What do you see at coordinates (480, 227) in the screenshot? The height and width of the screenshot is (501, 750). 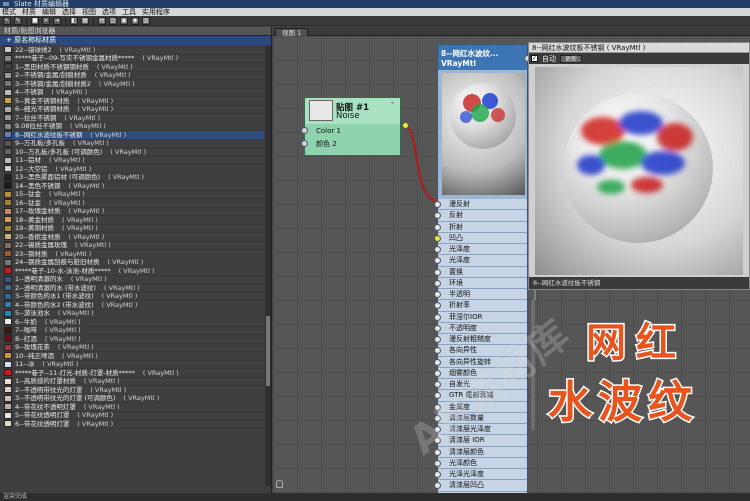 I see `material-param-slot: 折射` at bounding box center [480, 227].